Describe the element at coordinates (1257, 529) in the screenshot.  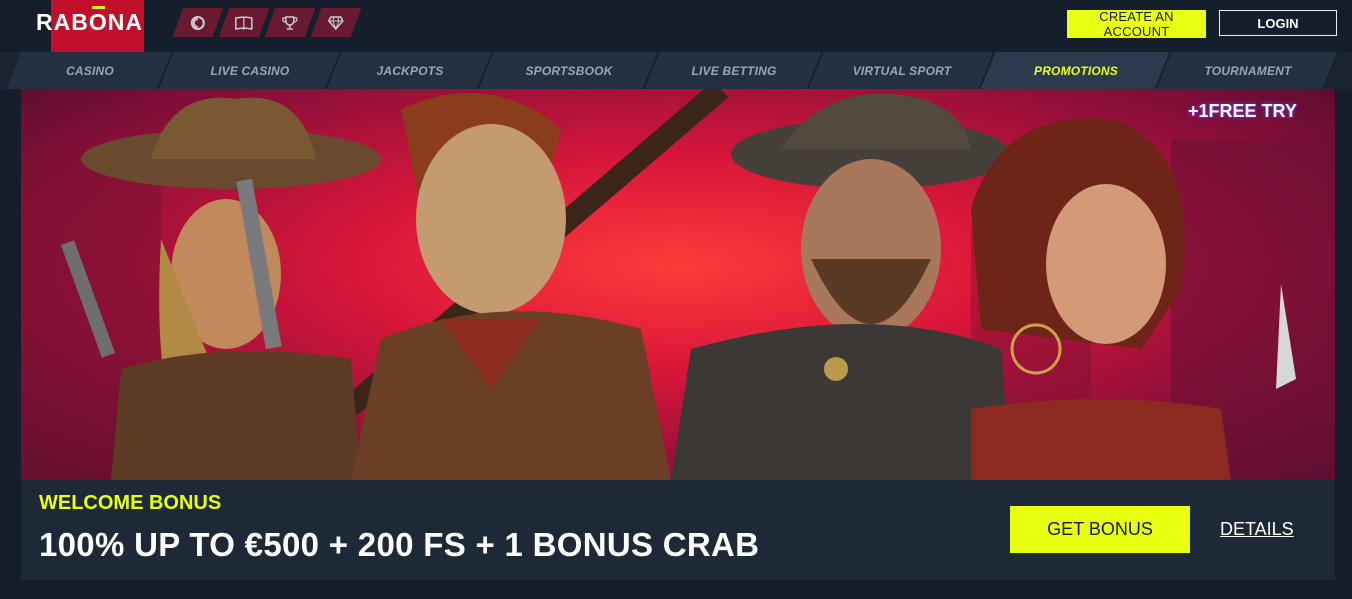
I see `details-link: DETAILS` at that location.